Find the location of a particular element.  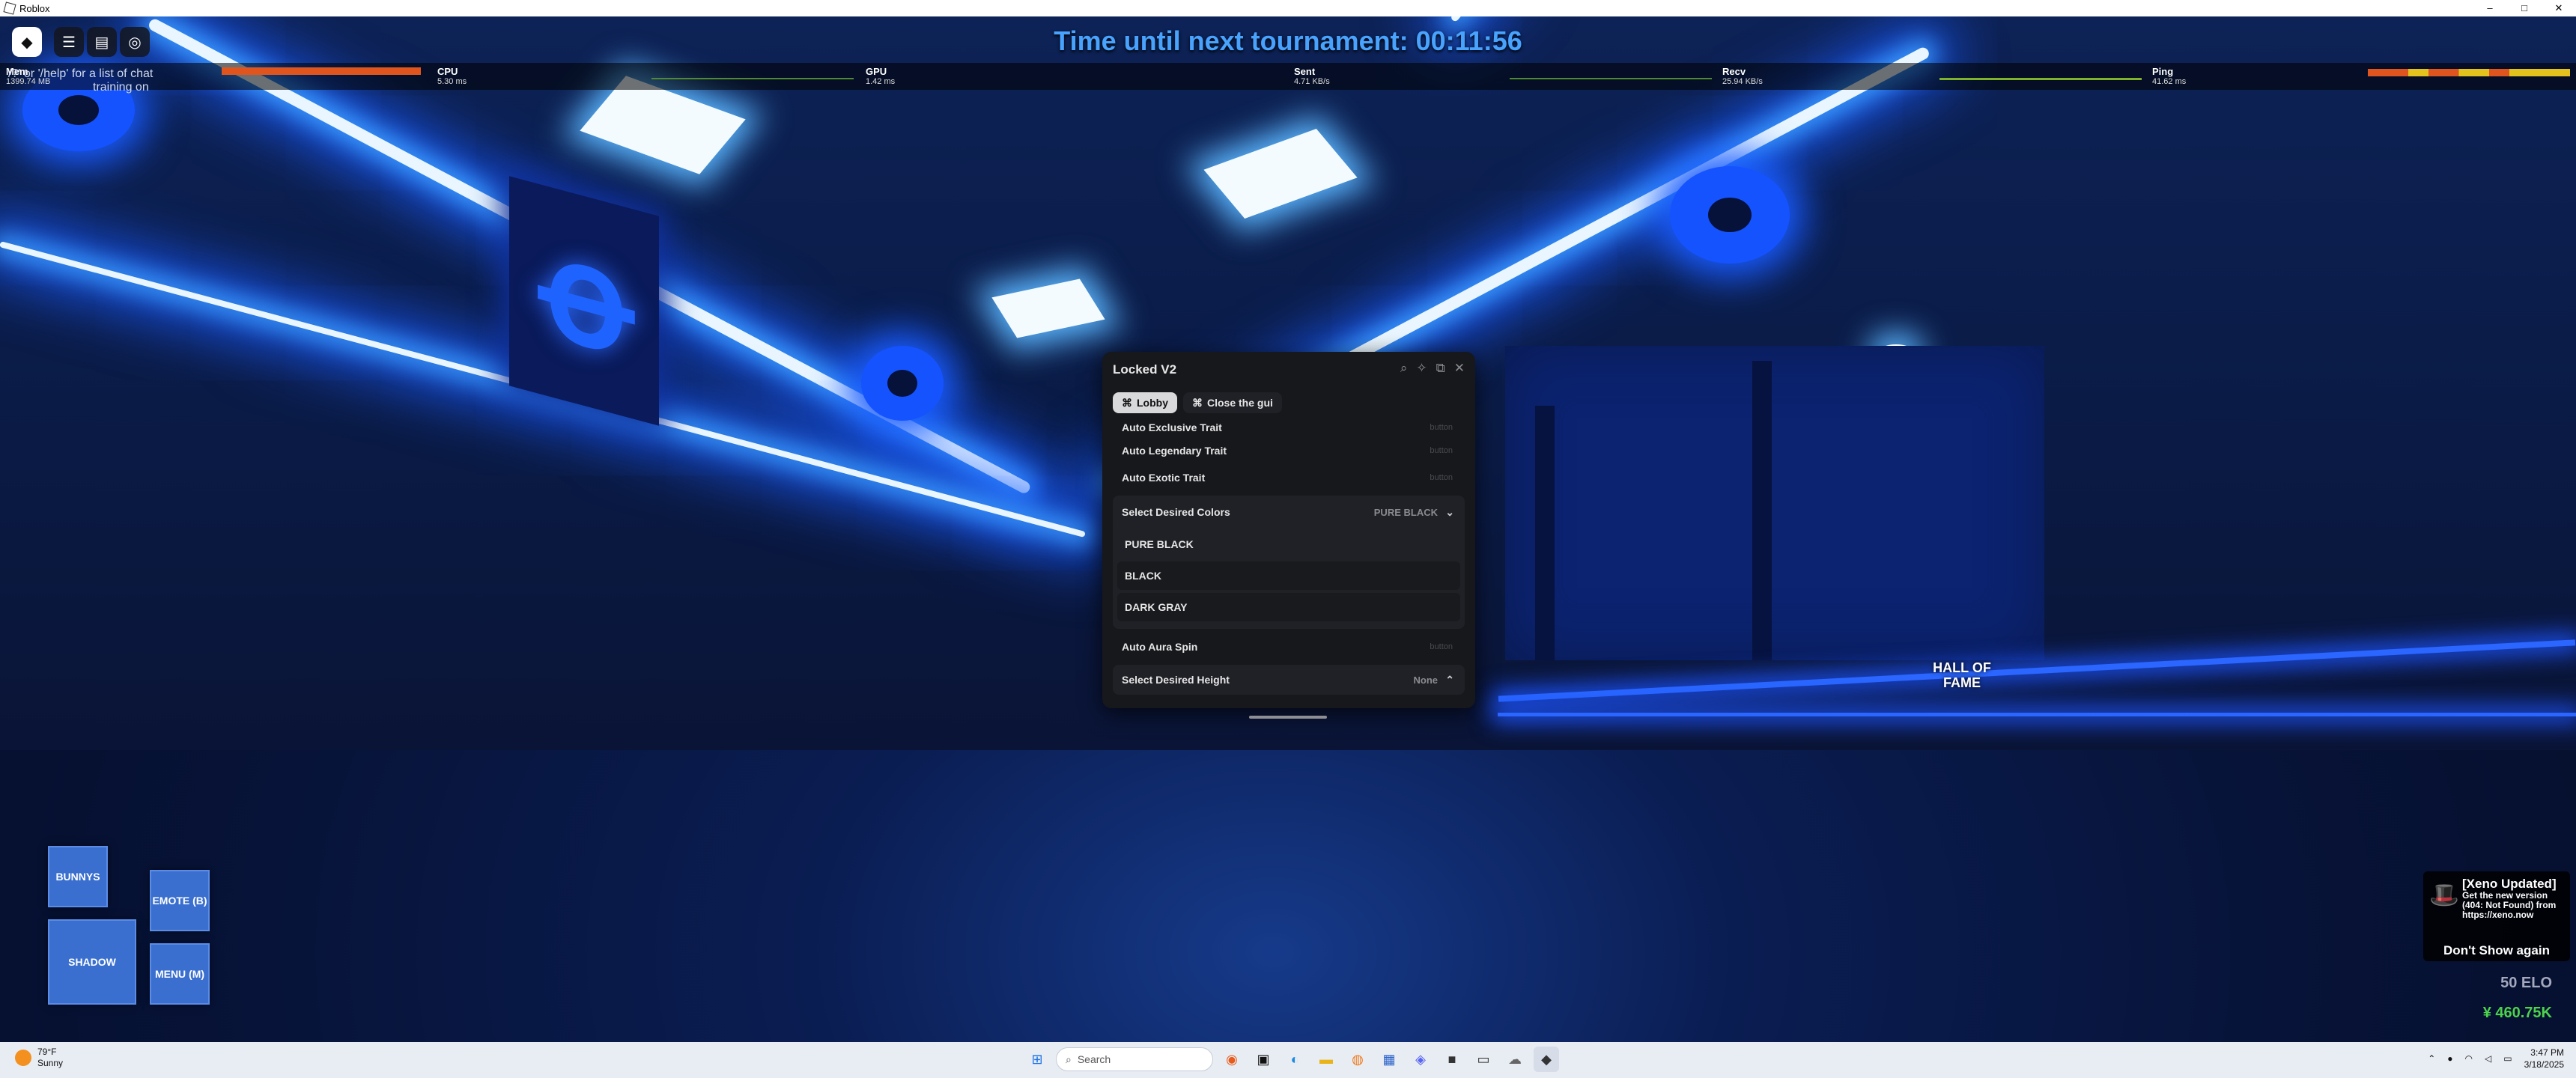

elo-display: 50 ELO is located at coordinates (2526, 983).